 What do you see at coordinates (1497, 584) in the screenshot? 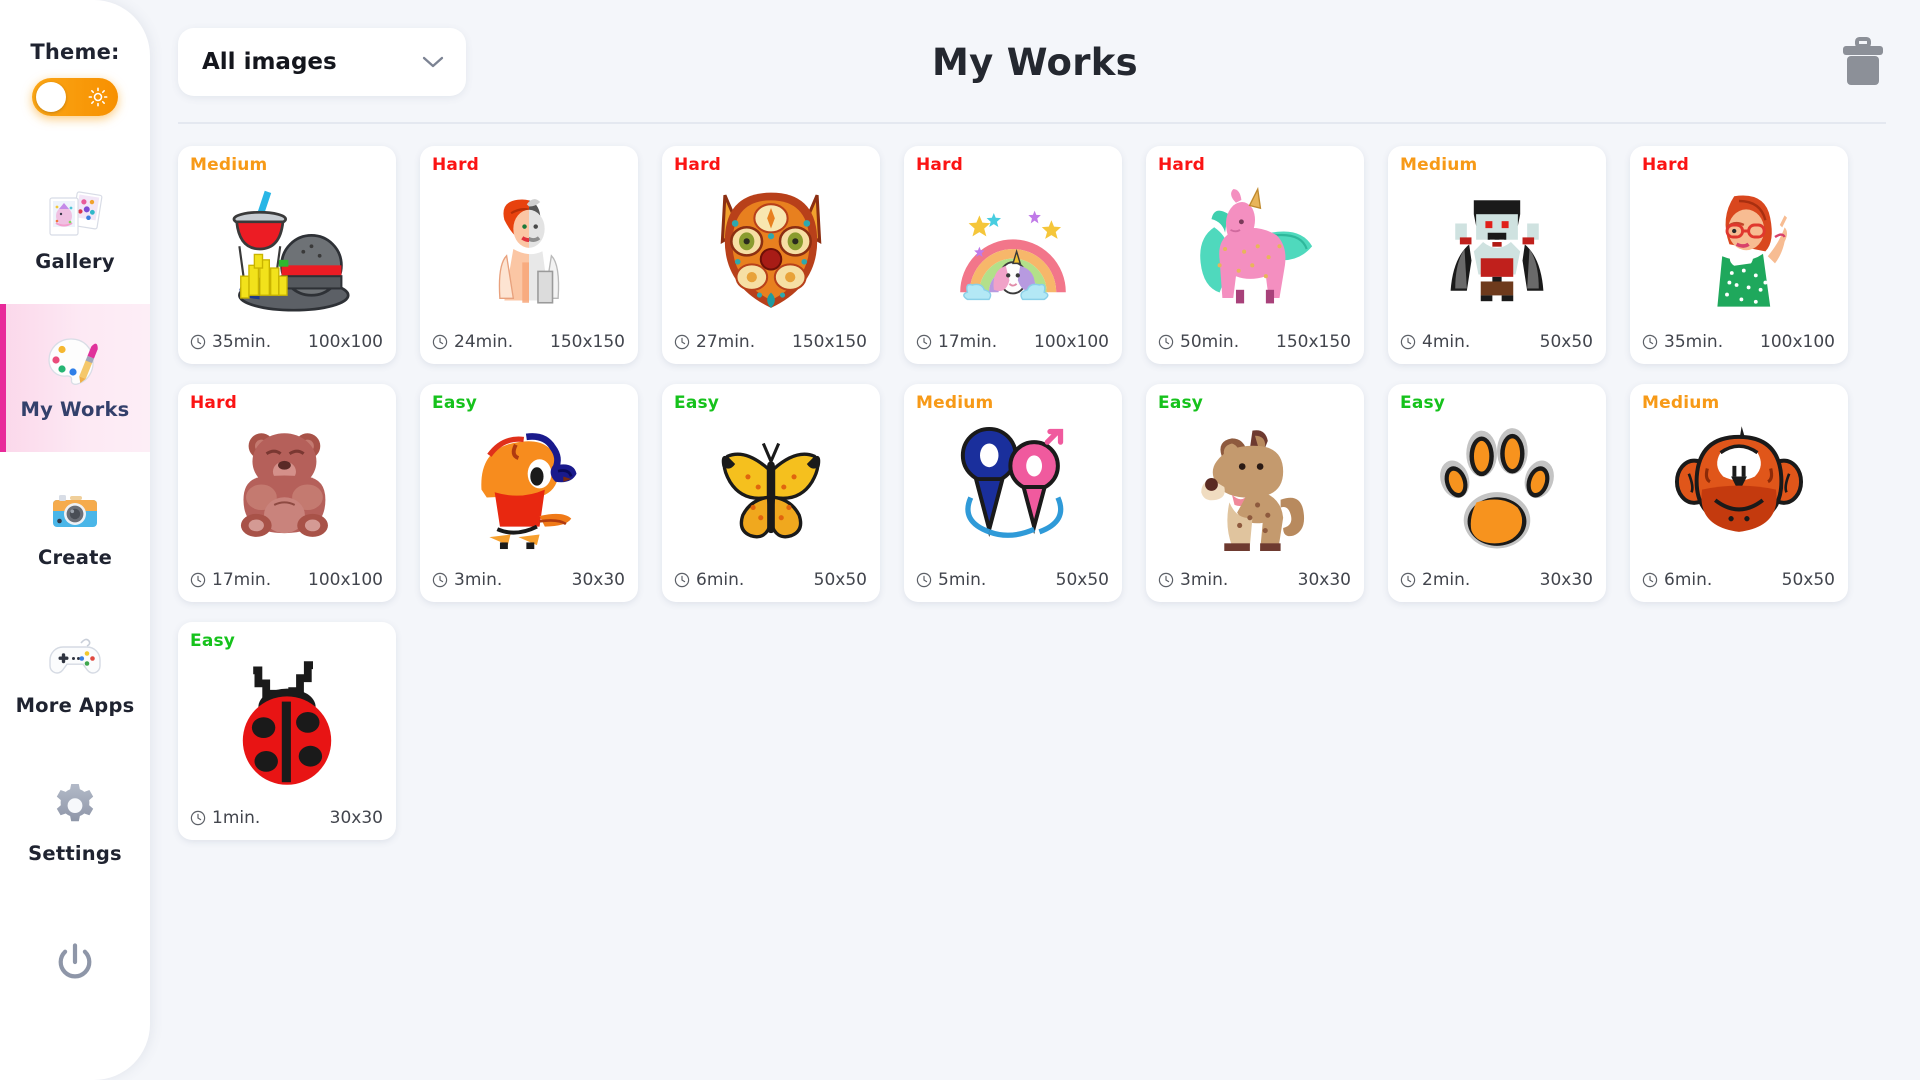
I see `work-meta: 2min. 30x30` at bounding box center [1497, 584].